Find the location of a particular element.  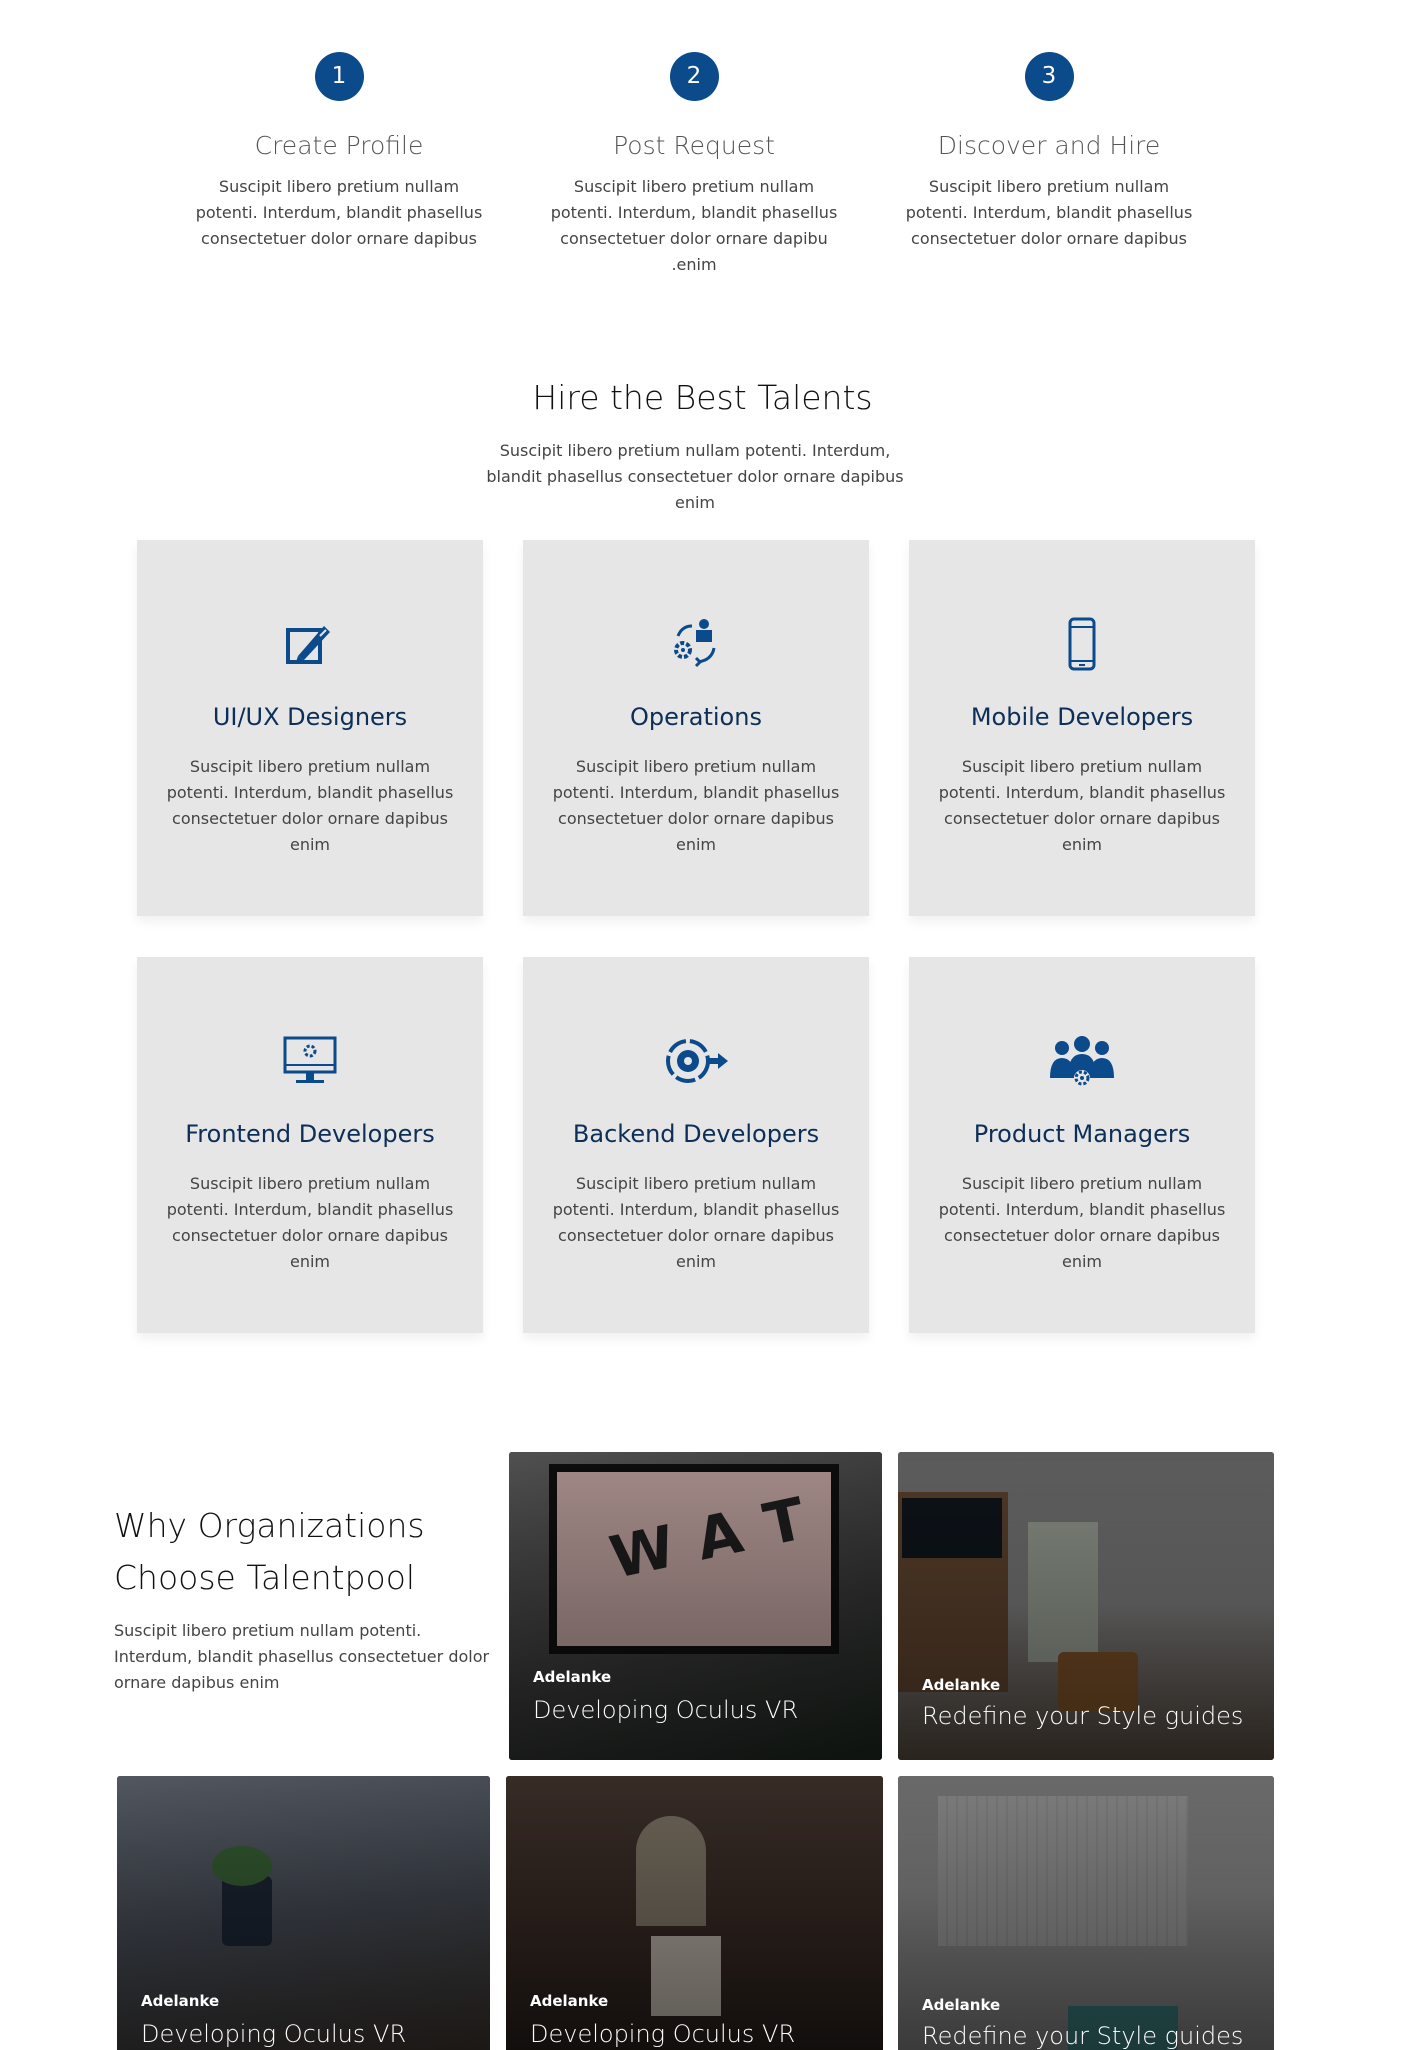

step-number-badge: 1 is located at coordinates (339, 76).